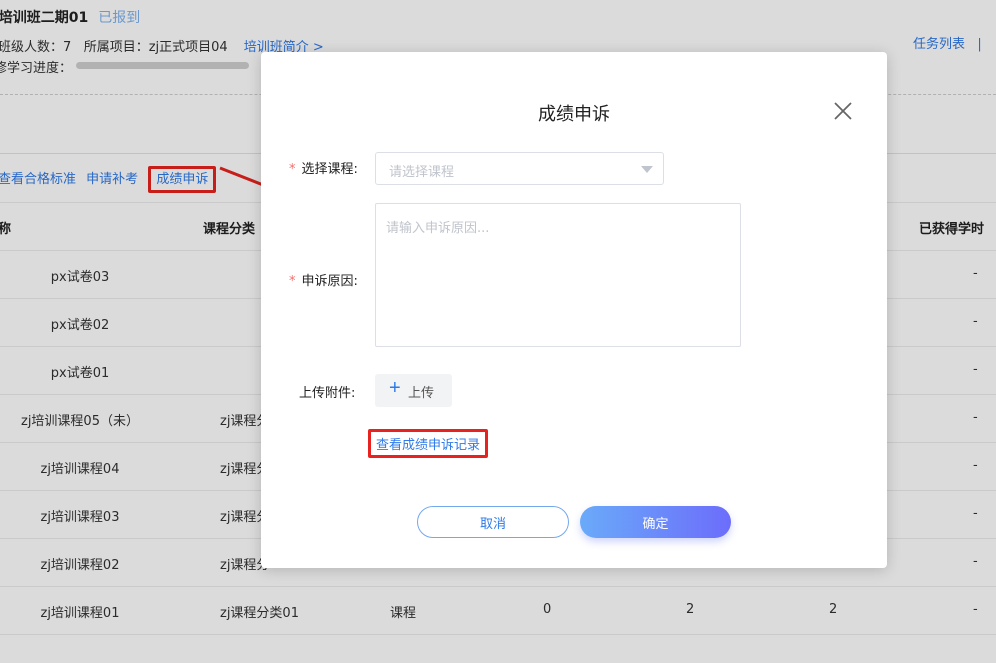 The image size is (996, 663). Describe the element at coordinates (421, 392) in the screenshot. I see `upload-label: 上传` at that location.